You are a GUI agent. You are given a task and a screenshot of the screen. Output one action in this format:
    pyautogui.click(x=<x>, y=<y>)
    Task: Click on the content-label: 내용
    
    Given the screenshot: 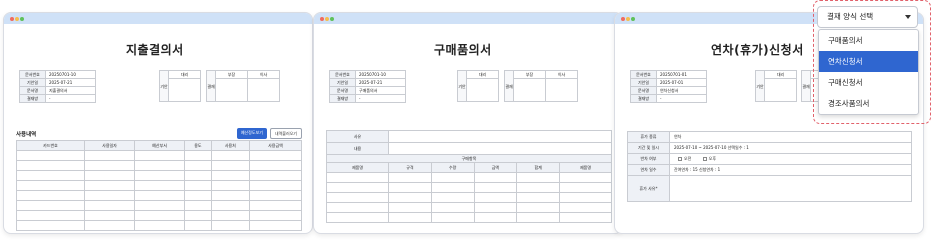 What is the action you would take?
    pyautogui.click(x=357, y=148)
    